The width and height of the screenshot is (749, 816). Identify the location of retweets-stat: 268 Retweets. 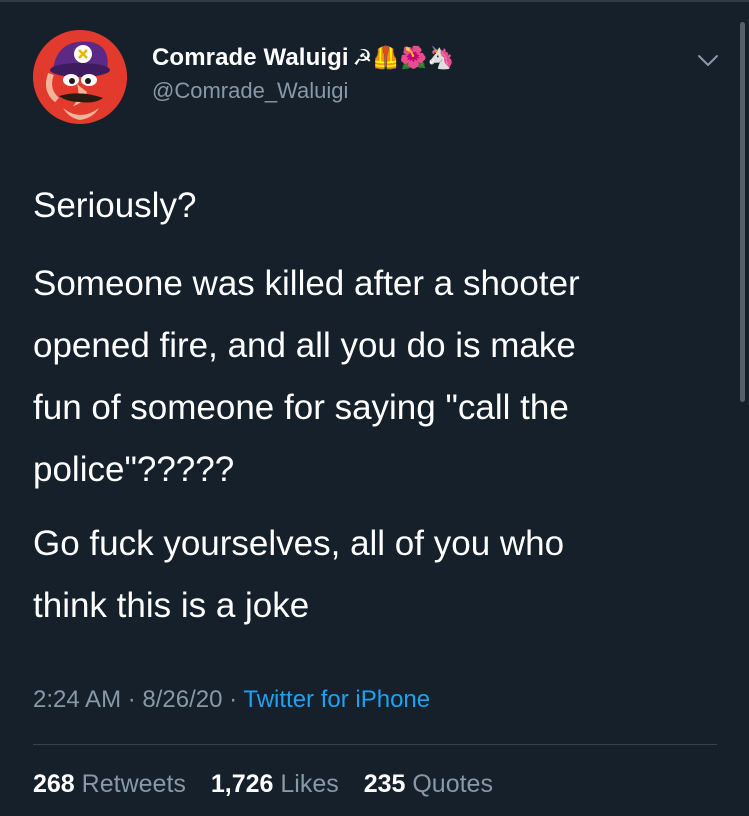
(109, 784).